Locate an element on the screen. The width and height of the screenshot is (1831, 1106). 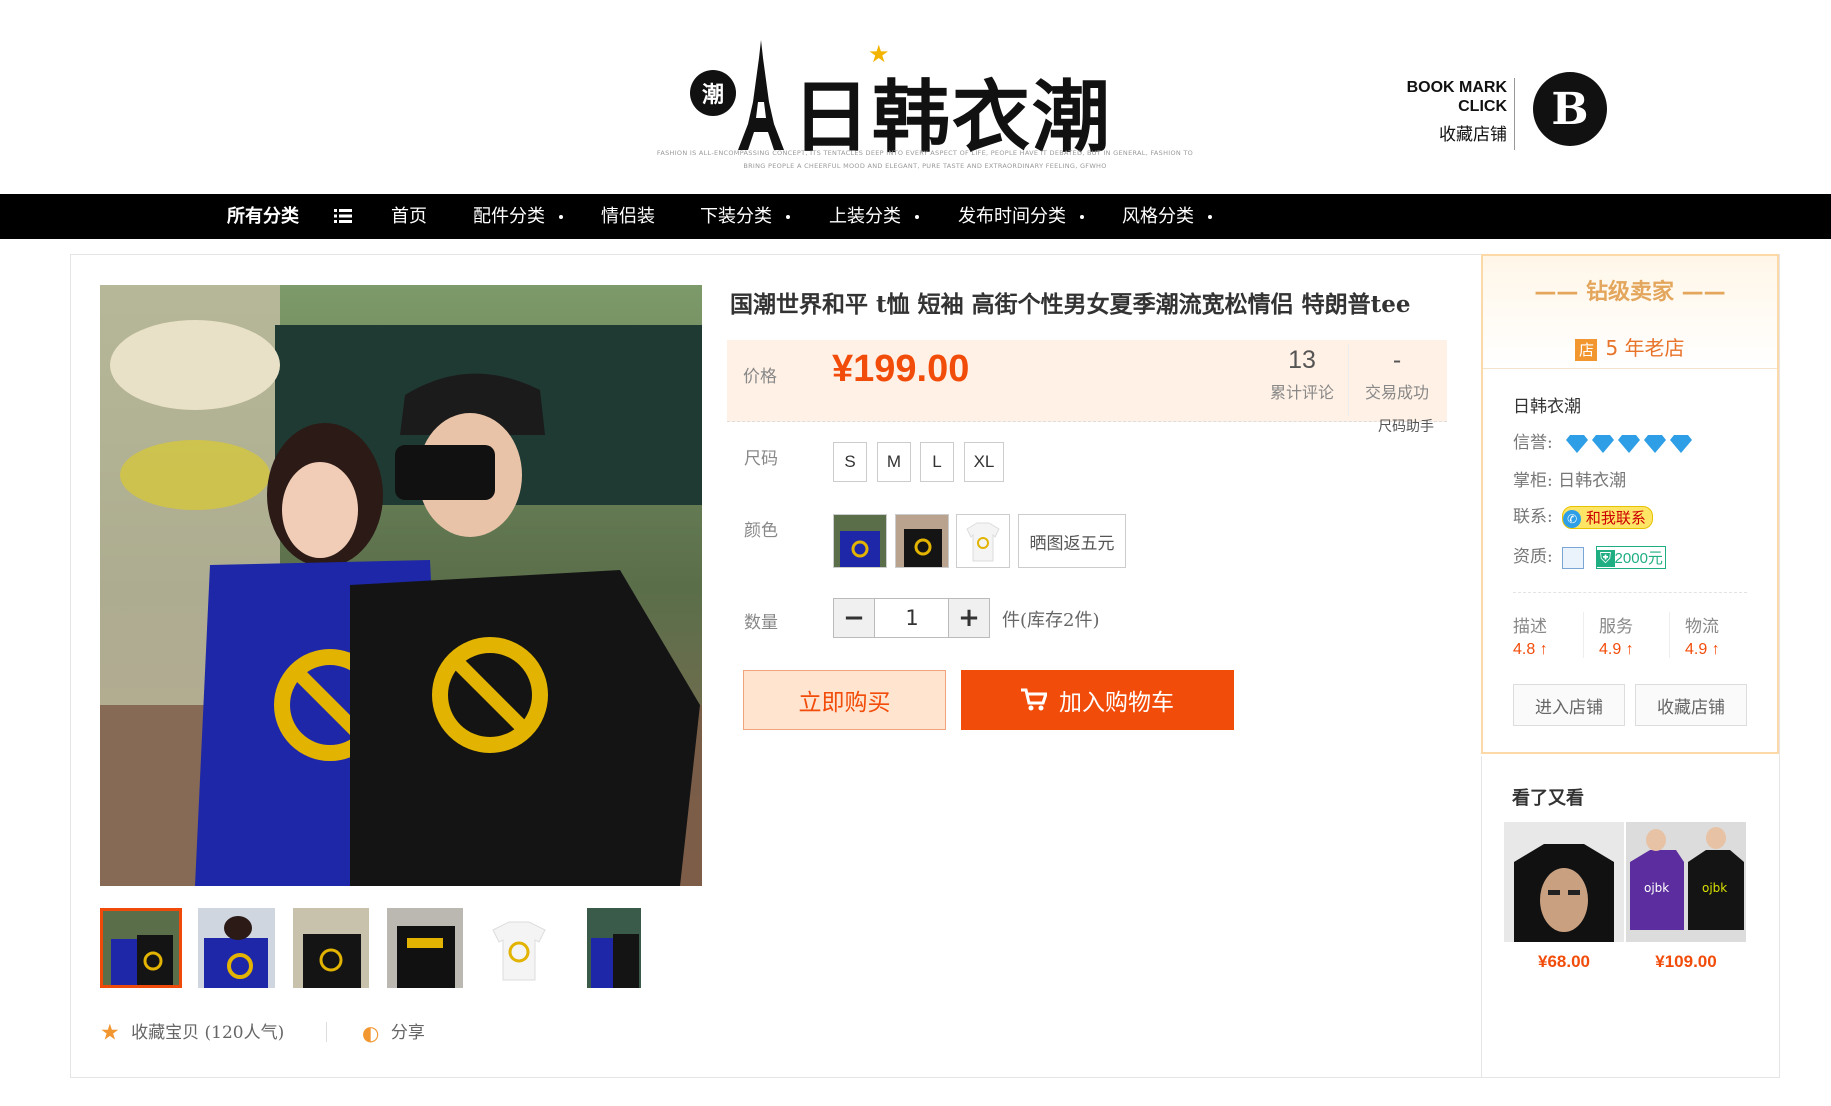
also-viewed-price: ¥68.00 is located at coordinates (1564, 961).